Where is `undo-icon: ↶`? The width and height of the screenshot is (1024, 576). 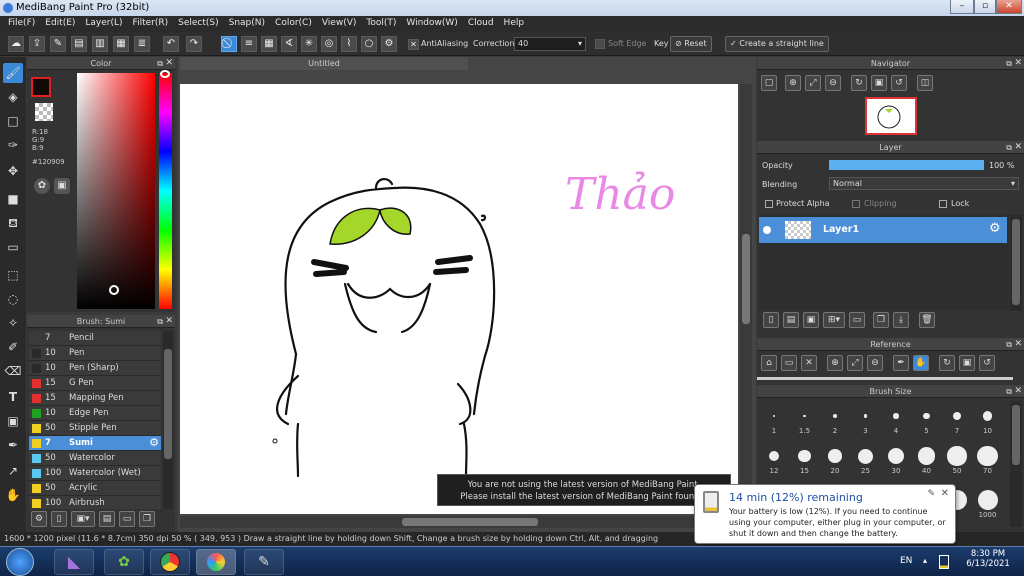 undo-icon: ↶ is located at coordinates (171, 44).